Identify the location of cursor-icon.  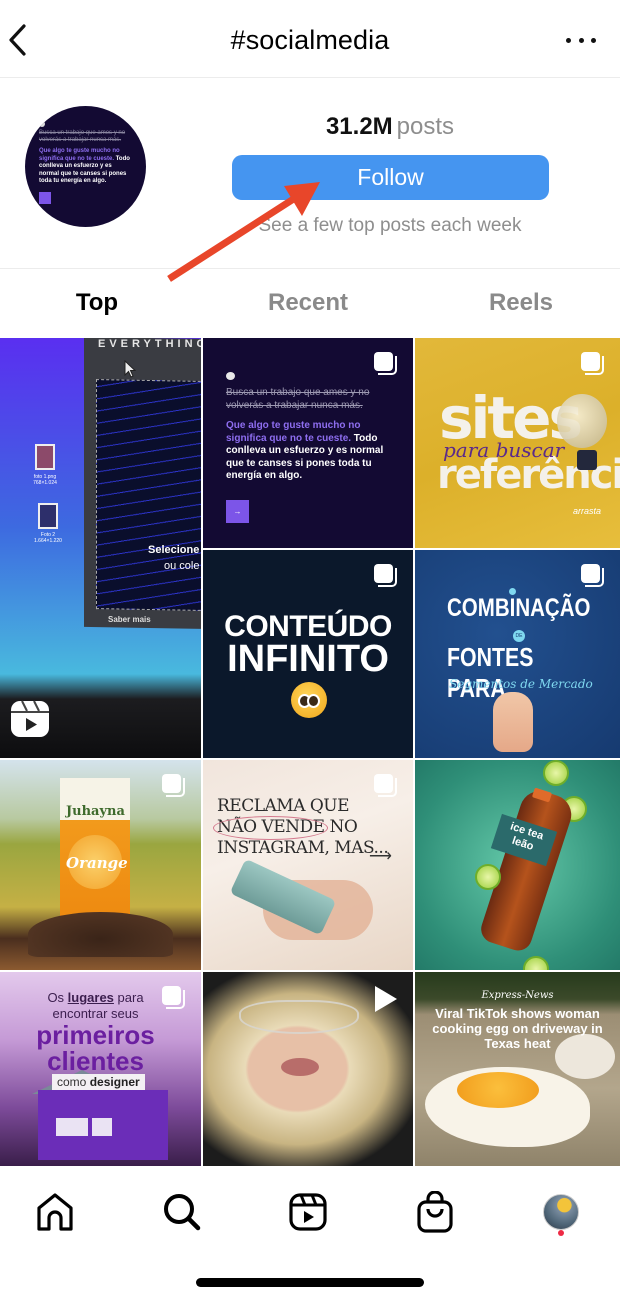
(130, 369).